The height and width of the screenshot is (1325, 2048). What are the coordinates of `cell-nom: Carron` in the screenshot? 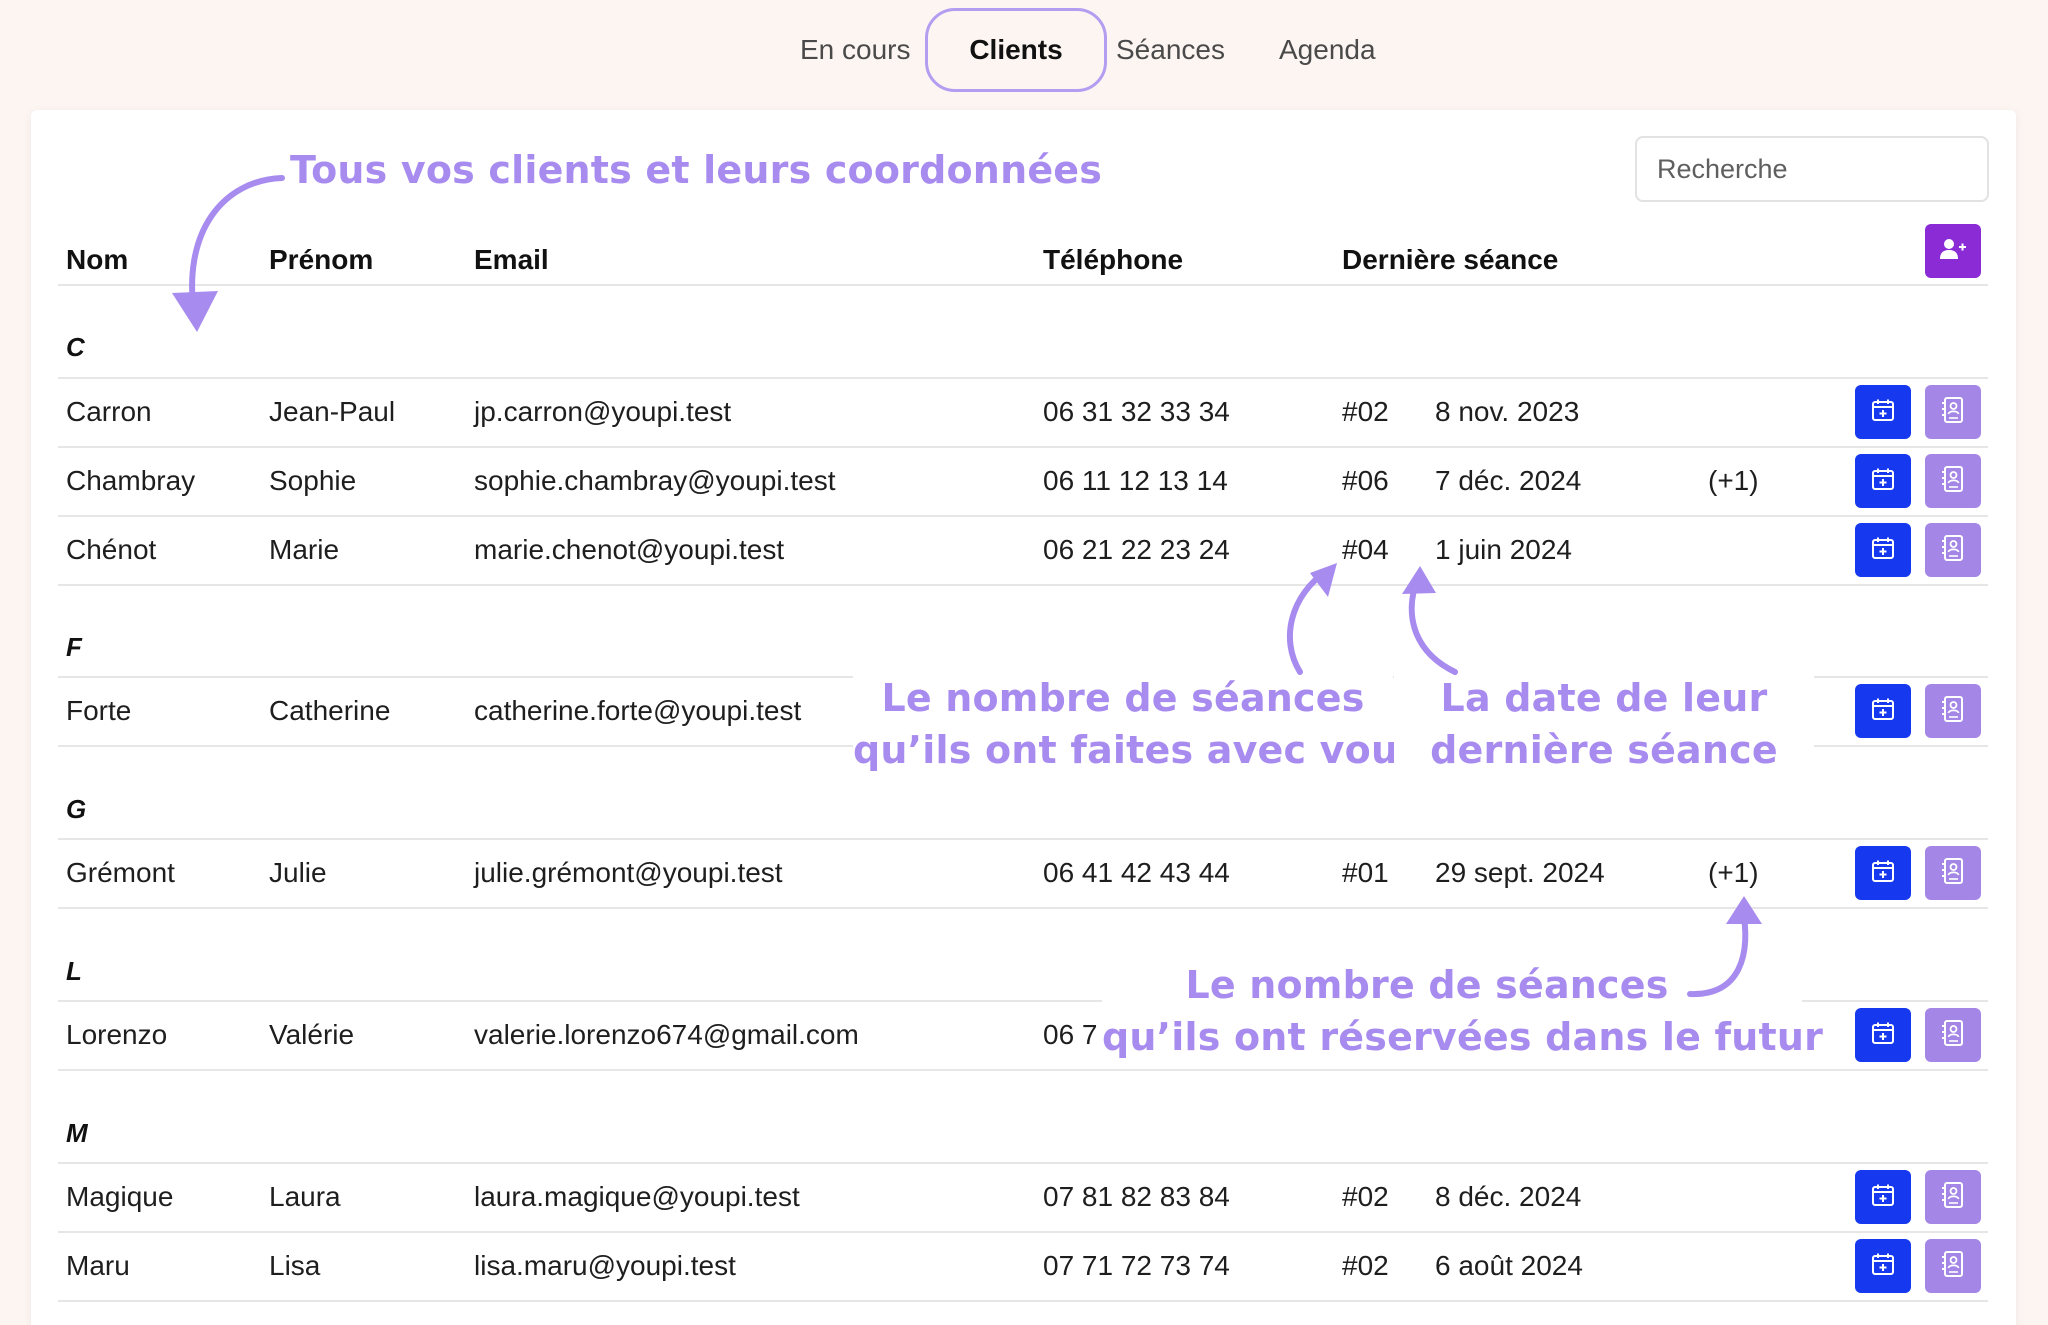 It's located at (109, 411).